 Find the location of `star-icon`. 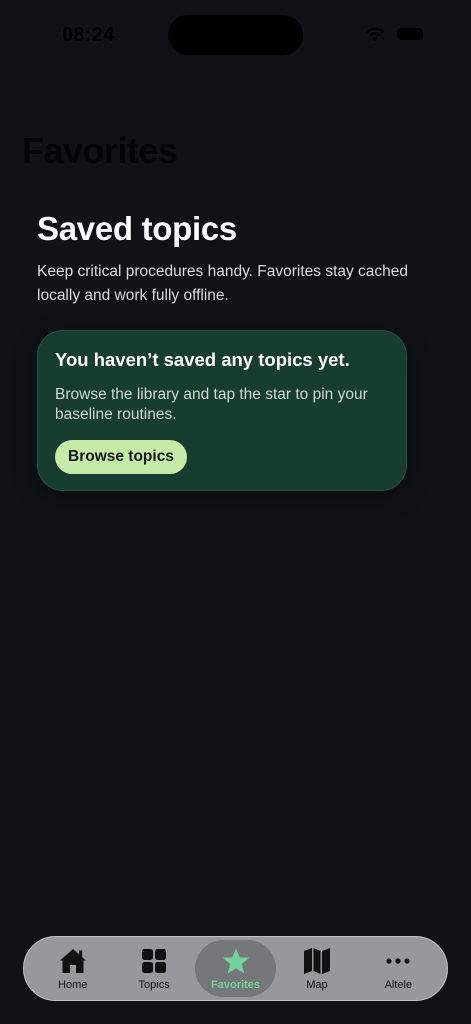

star-icon is located at coordinates (236, 961).